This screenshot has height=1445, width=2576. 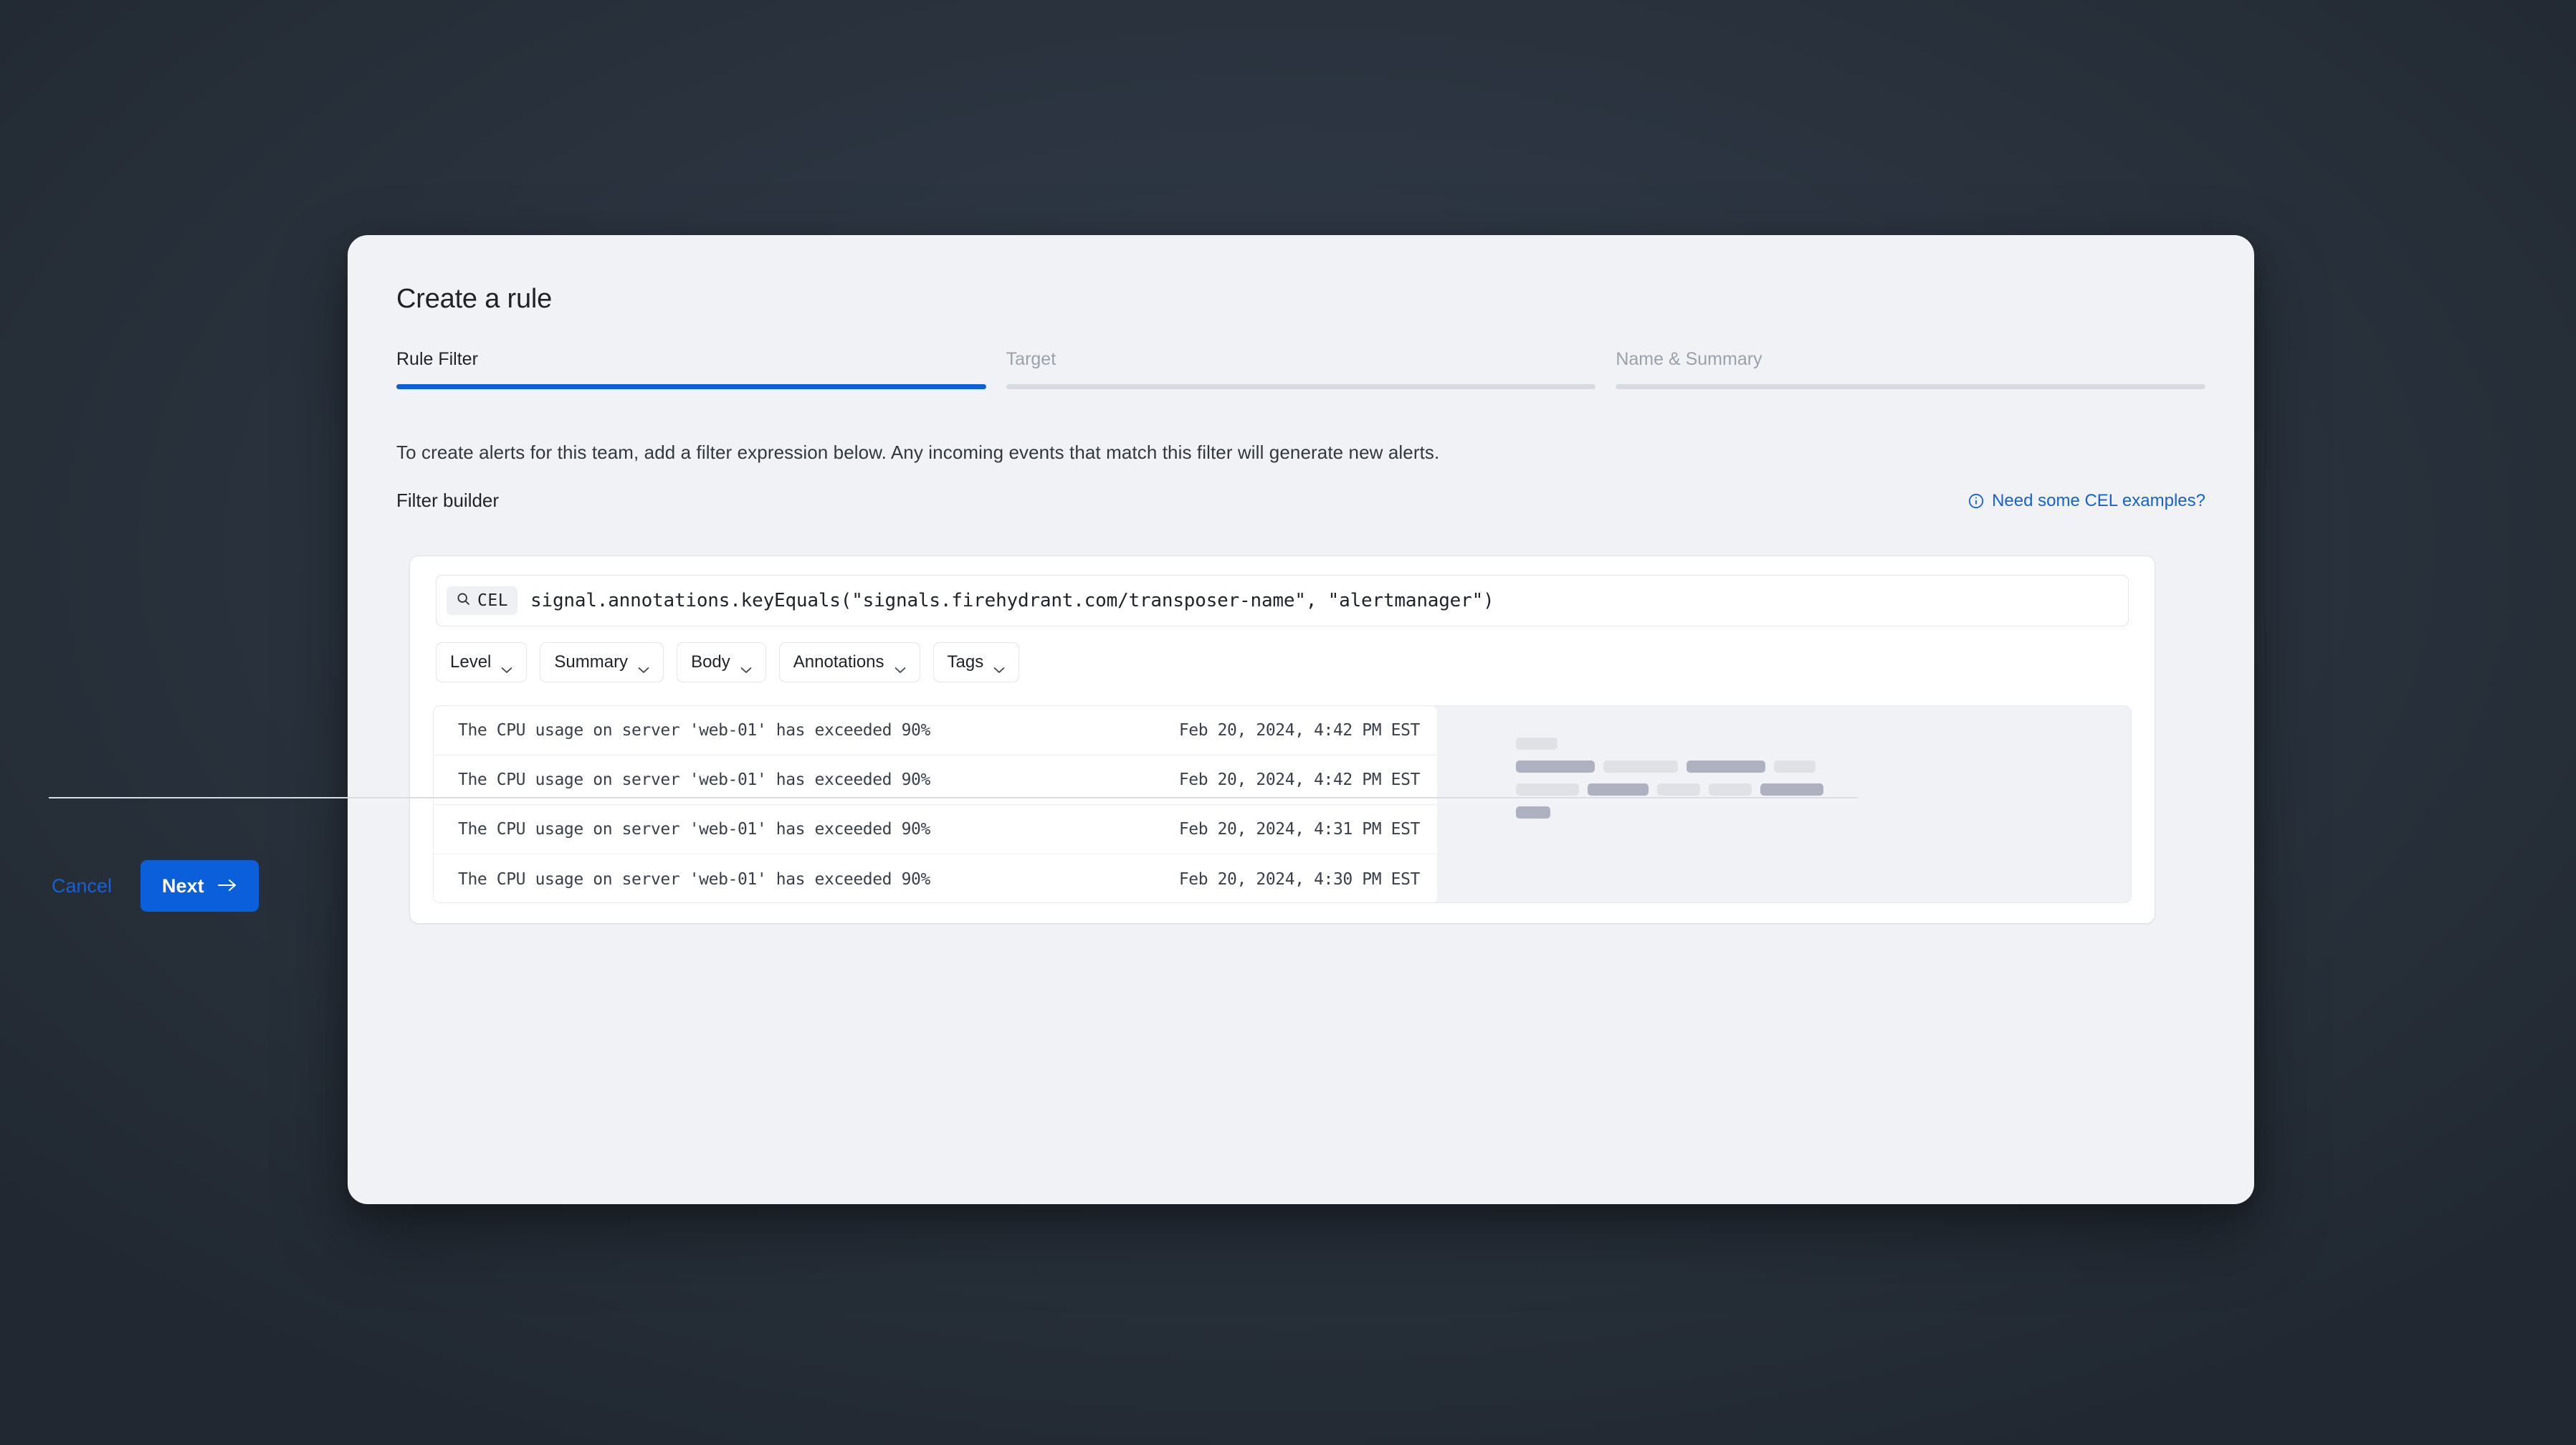 I want to click on filter-chip-annotations: Annotations, so click(x=849, y=662).